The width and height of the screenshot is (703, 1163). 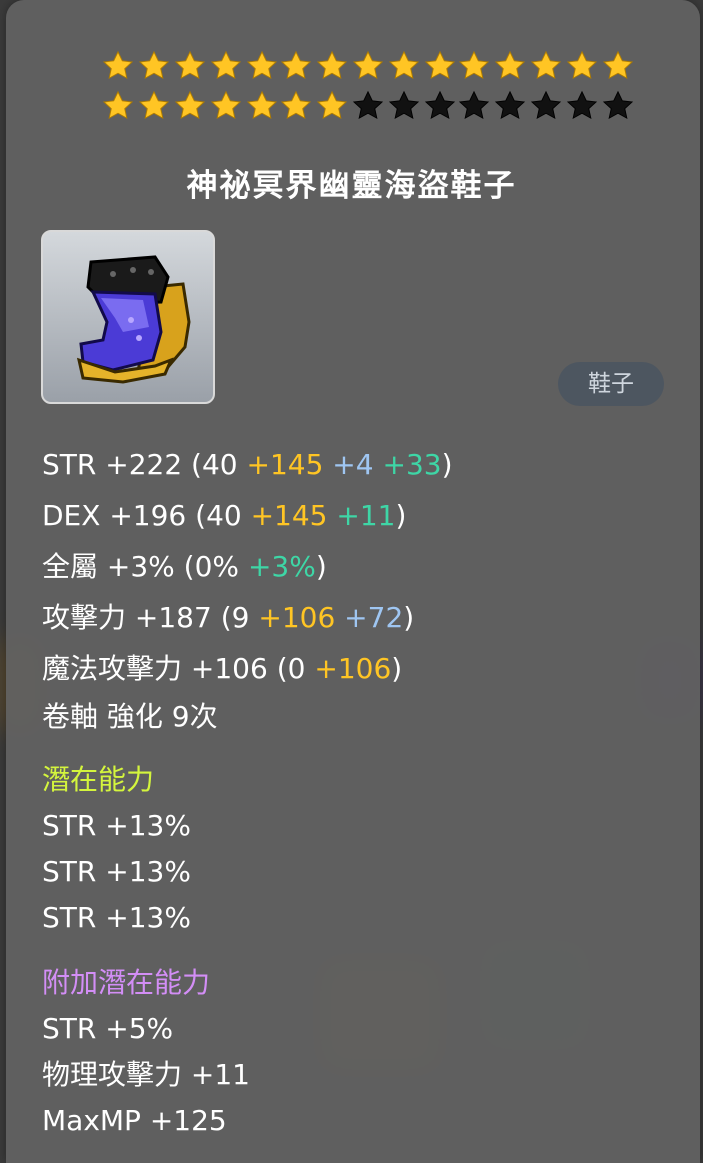 I want to click on additional-potential-line: 物理攻擊力 +11, so click(x=146, y=1074).